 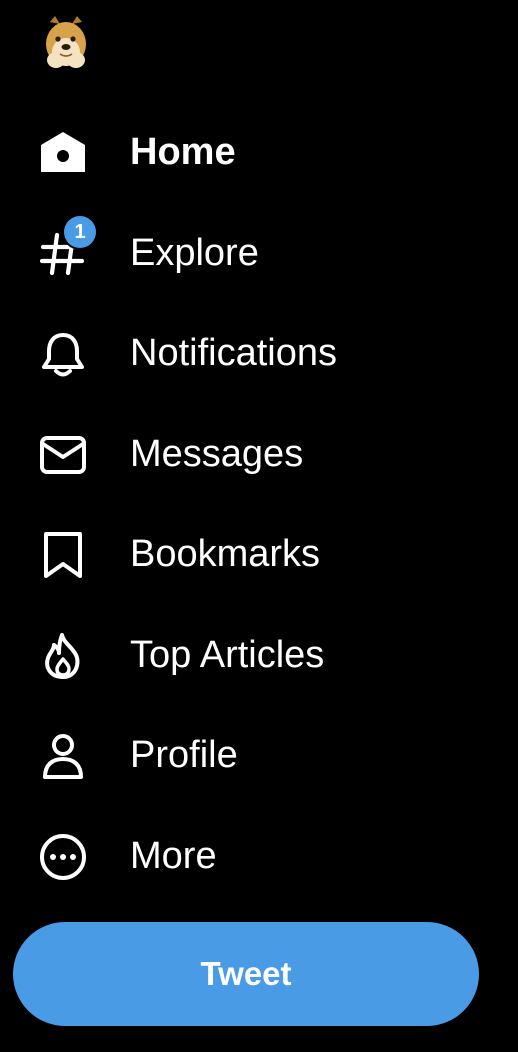 I want to click on person-icon, so click(x=63, y=756).